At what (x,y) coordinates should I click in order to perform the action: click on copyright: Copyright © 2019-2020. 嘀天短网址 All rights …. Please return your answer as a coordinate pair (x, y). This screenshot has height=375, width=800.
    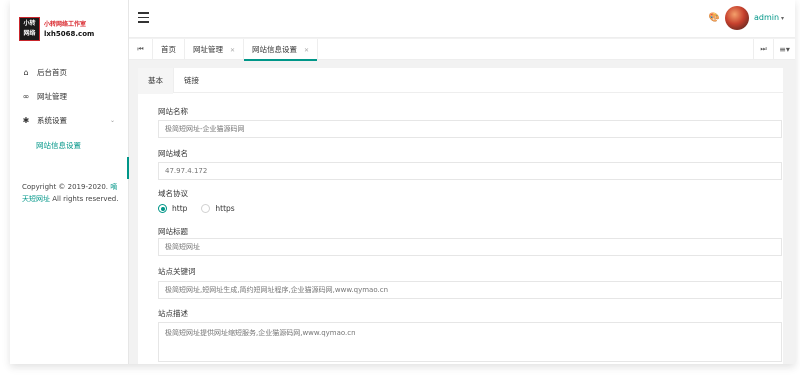
    Looking at the image, I should click on (73, 193).